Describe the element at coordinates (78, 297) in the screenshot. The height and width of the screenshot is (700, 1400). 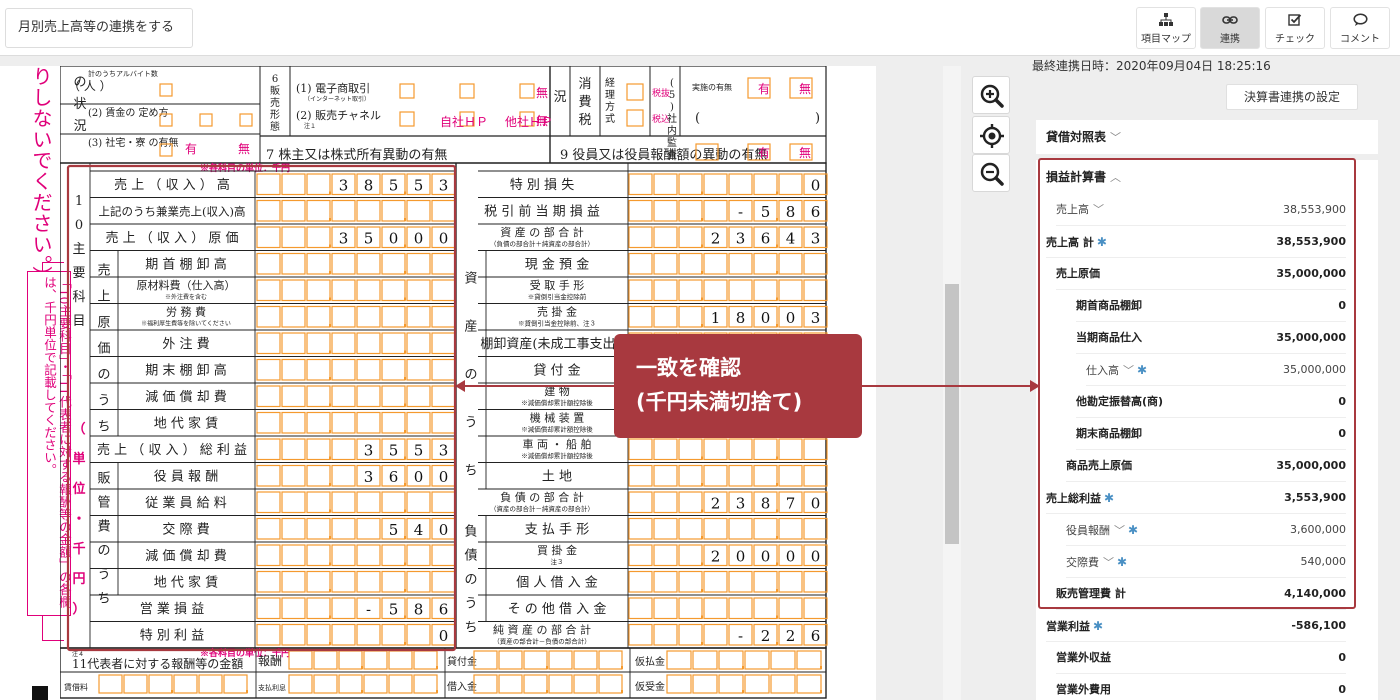
I see `form-main-label: 科` at that location.